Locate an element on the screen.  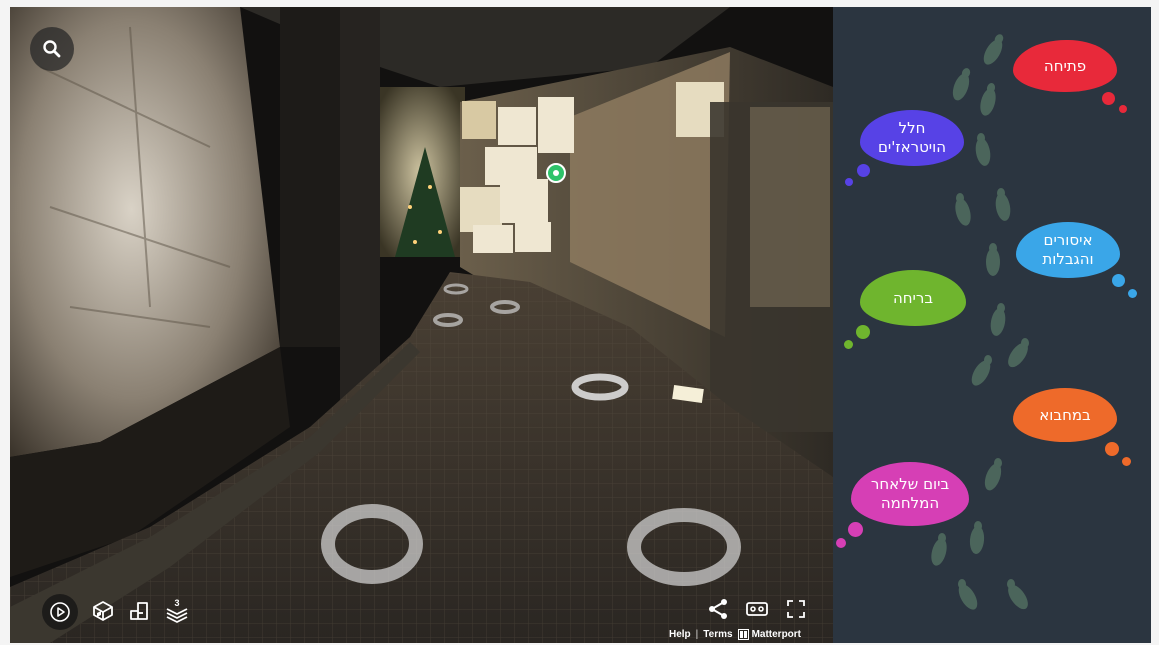
play-button is located at coordinates (60, 612).